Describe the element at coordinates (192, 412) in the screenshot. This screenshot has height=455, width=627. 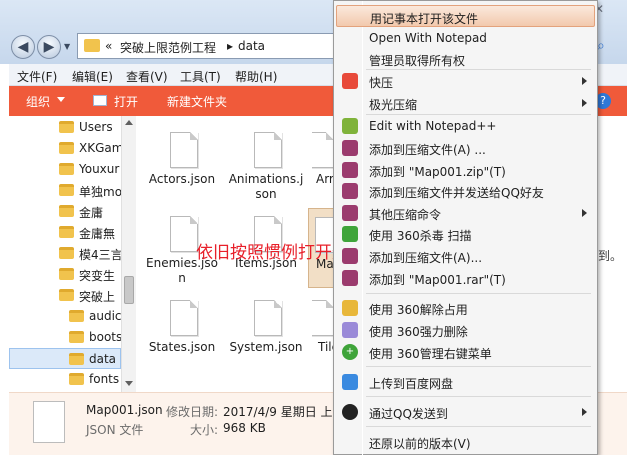
I see `details-date-label: 修改日期:` at that location.